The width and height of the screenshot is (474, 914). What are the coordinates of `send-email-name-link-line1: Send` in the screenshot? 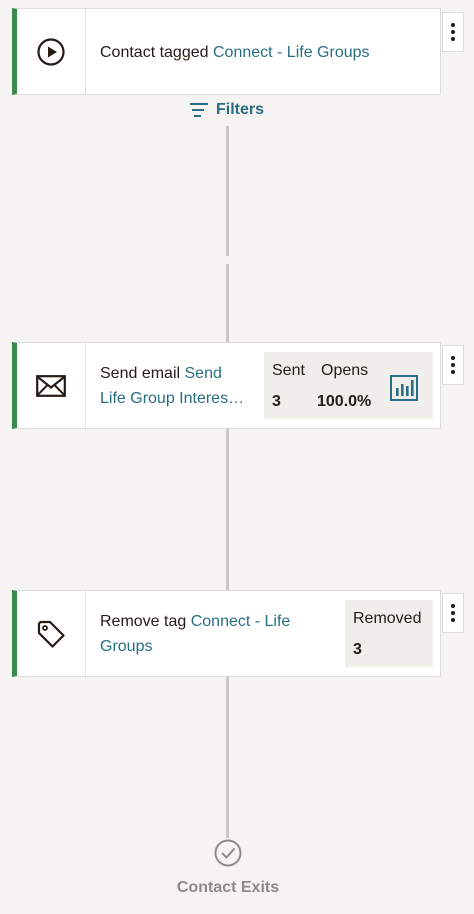 It's located at (203, 373).